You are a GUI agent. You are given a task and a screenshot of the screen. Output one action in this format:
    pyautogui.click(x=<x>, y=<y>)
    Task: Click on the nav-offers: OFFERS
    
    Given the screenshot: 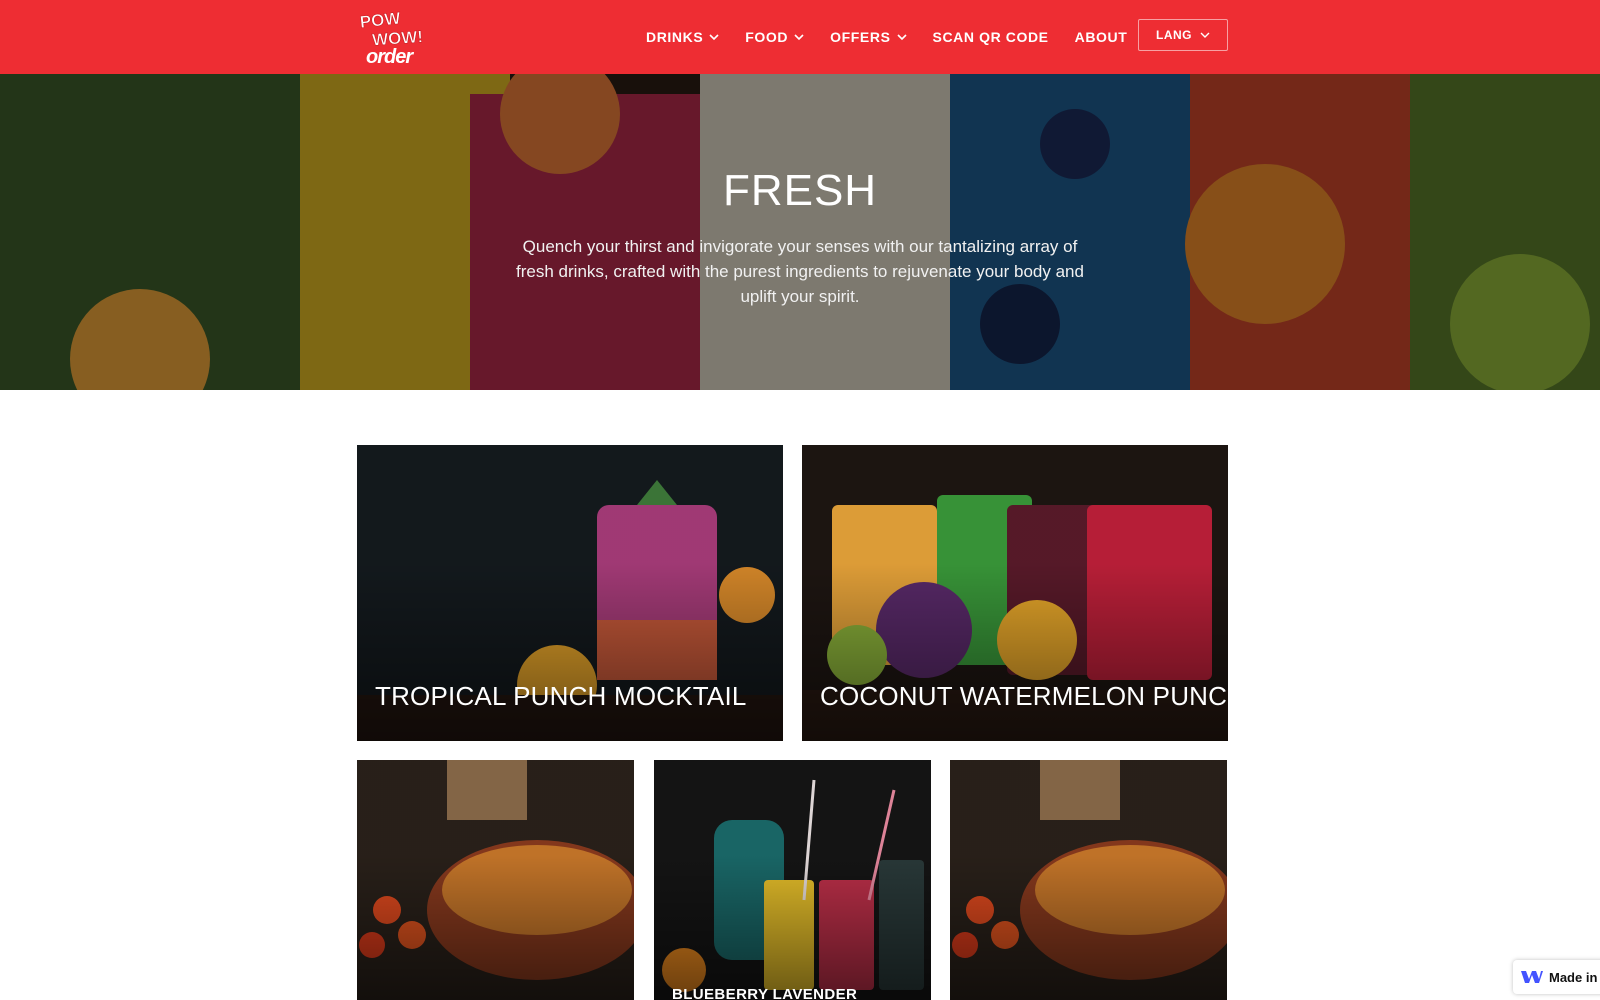 What is the action you would take?
    pyautogui.click(x=868, y=37)
    